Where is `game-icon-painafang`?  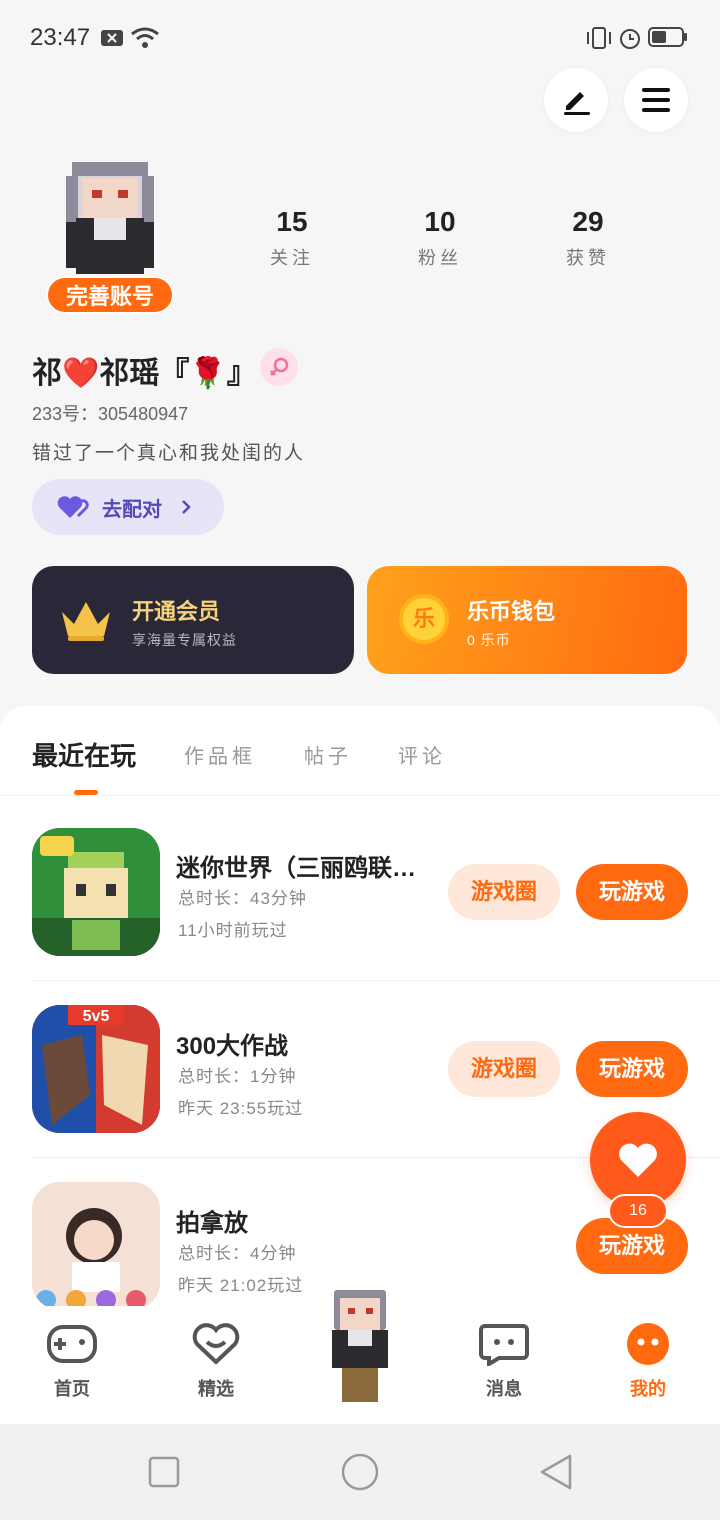
game-icon-painafang is located at coordinates (96, 1246).